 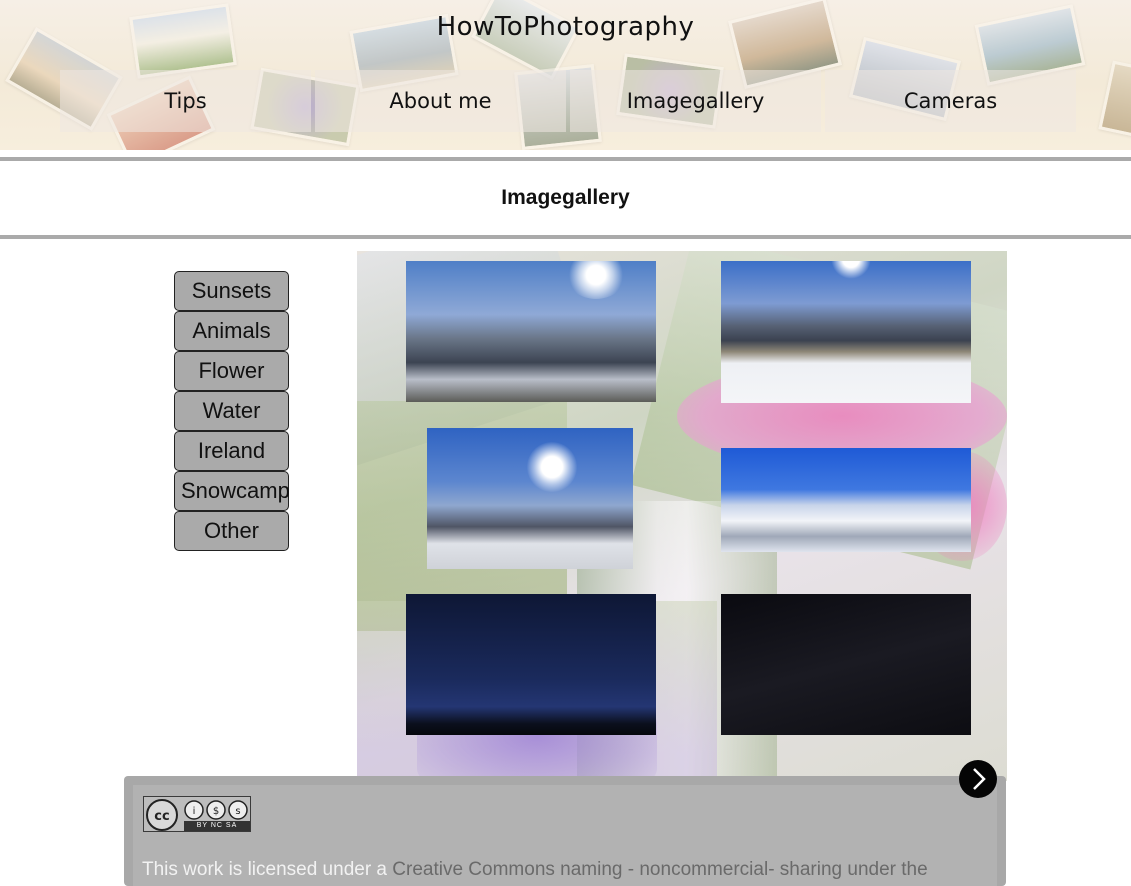 I want to click on header-collage-photo, so click(x=1114, y=101).